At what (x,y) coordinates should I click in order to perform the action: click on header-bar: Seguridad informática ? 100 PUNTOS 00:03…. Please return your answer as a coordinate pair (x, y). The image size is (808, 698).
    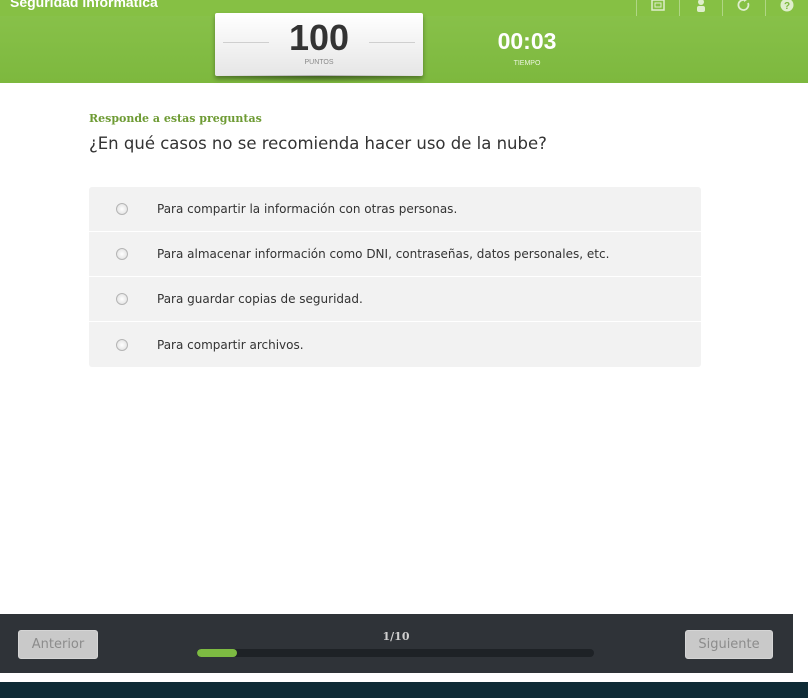
    Looking at the image, I should click on (404, 41).